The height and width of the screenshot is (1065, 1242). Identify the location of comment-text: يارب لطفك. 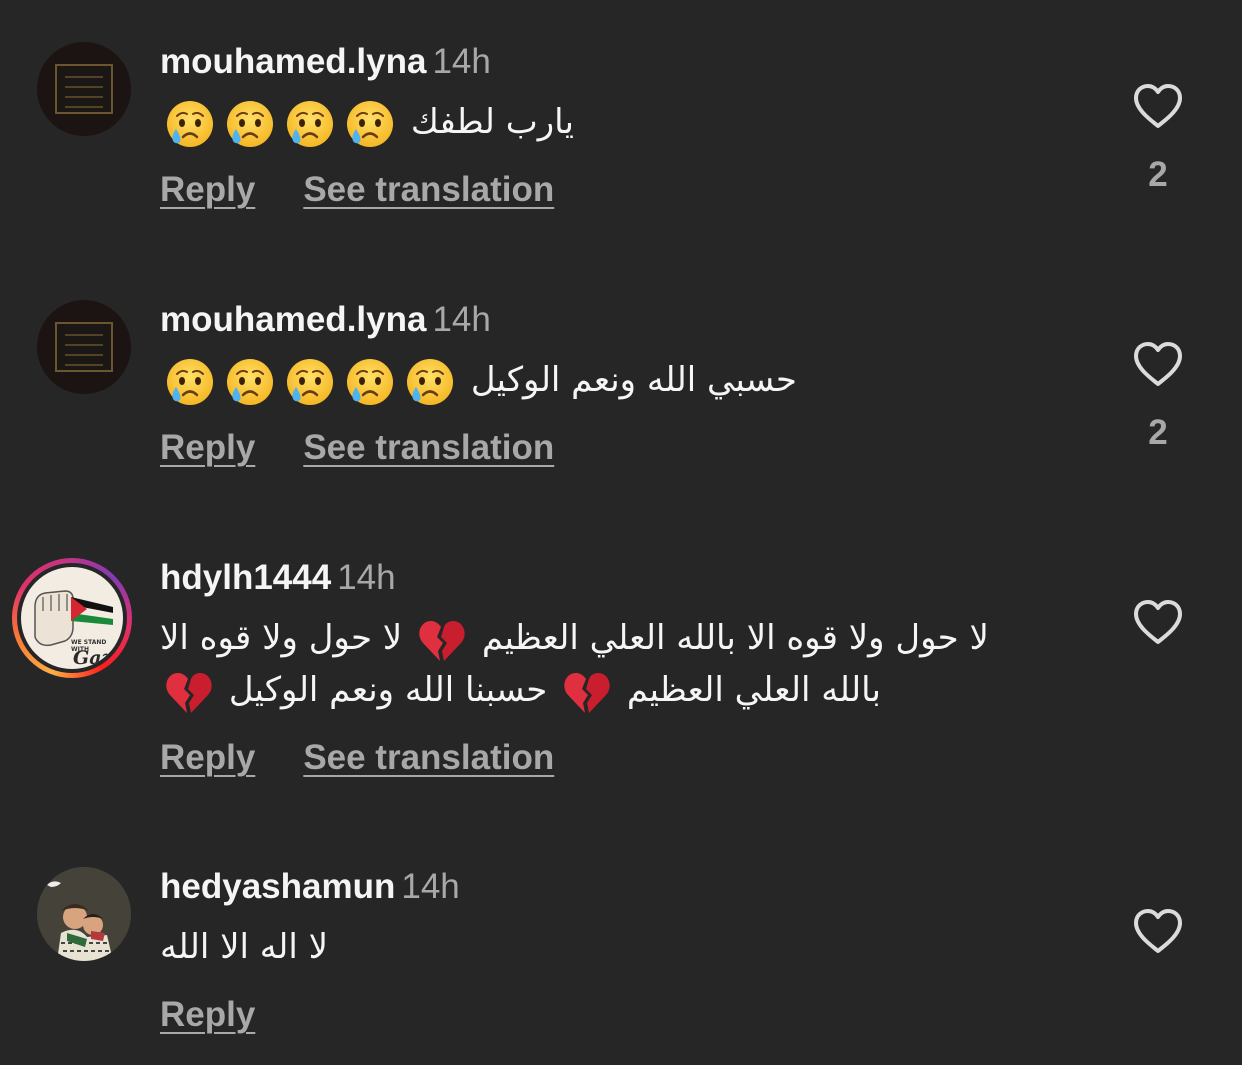
(605, 122).